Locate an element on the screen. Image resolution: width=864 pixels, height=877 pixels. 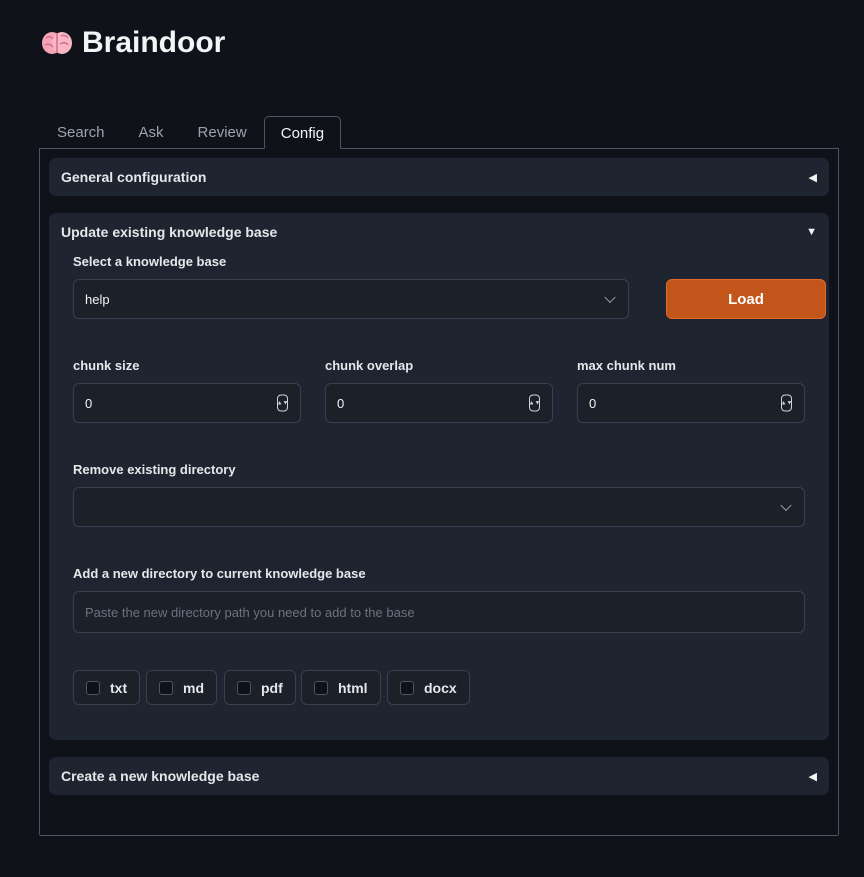
tab-ask: Ask is located at coordinates (151, 132).